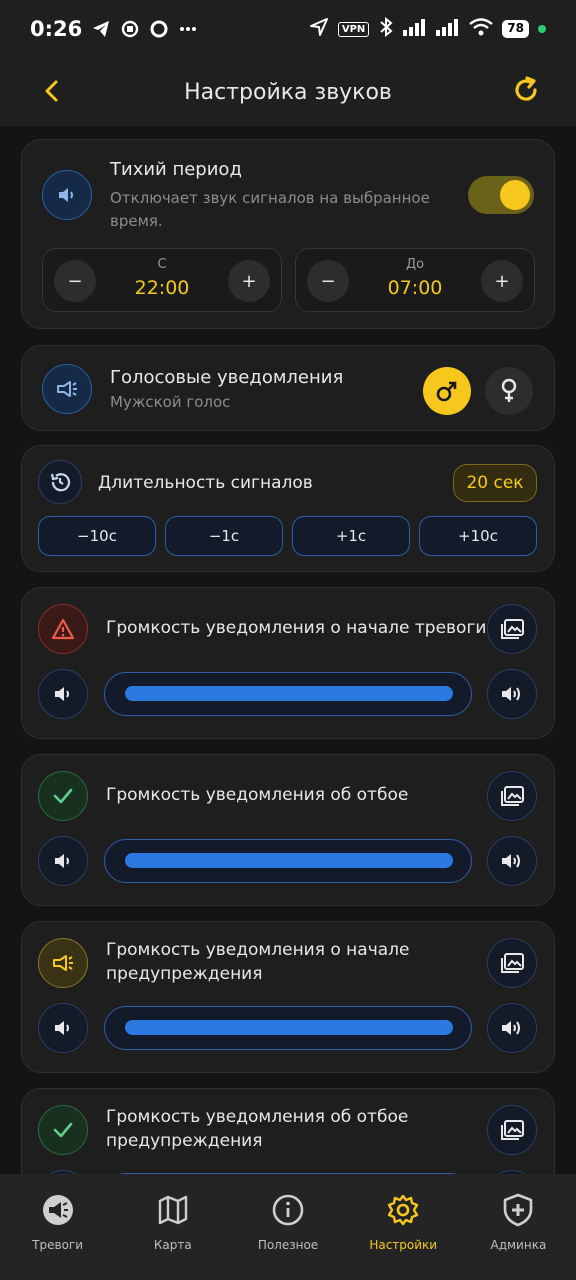 This screenshot has height=1280, width=576. Describe the element at coordinates (296, 628) in the screenshot. I see `volume-title: Громкость уведомления о начале тревоги` at that location.